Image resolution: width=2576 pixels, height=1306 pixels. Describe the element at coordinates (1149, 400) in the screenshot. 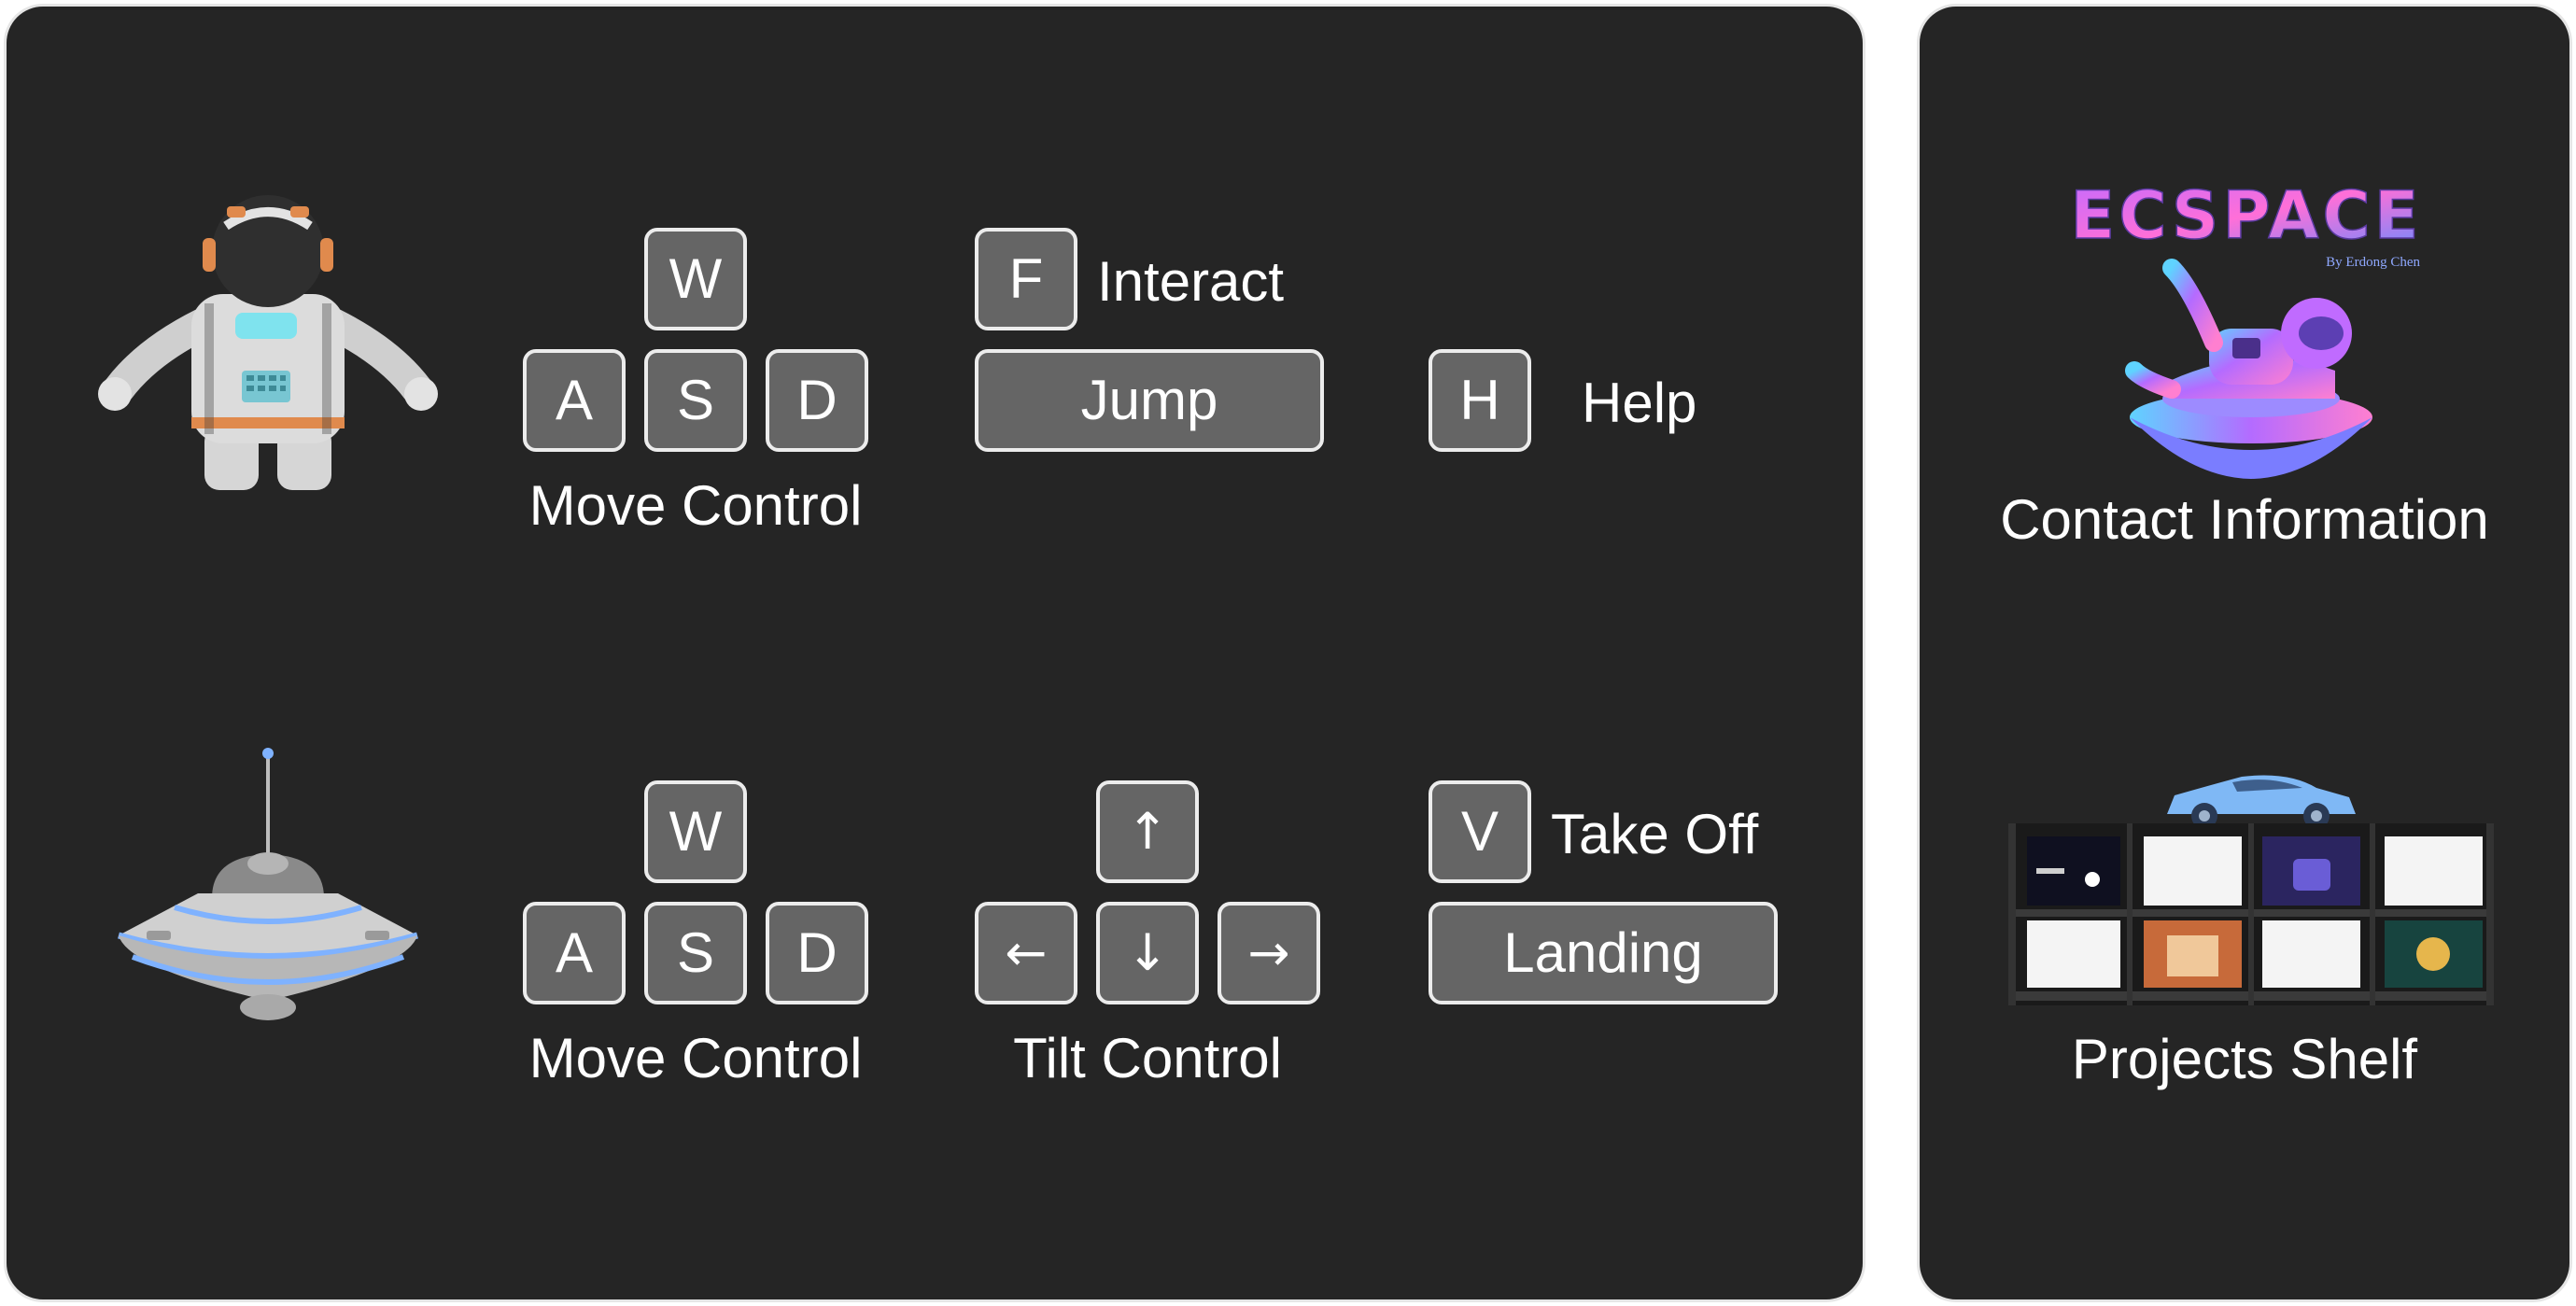

I see `jump-key: Jump` at that location.